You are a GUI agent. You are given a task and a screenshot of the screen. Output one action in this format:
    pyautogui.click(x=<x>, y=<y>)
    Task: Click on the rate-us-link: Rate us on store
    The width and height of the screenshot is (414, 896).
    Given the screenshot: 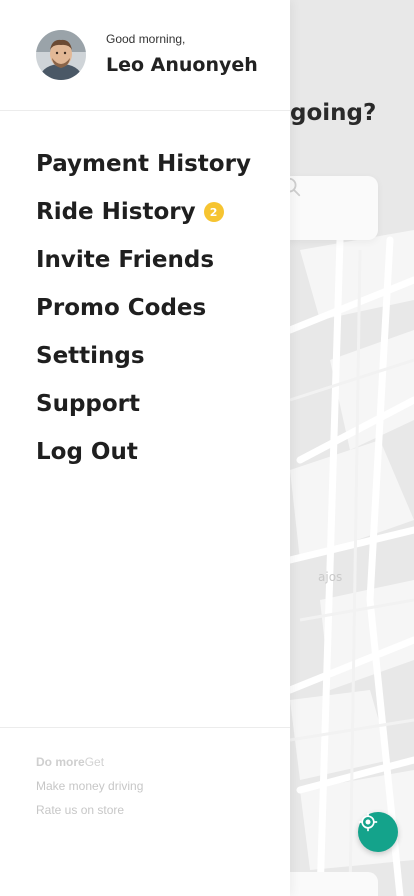 What is the action you would take?
    pyautogui.click(x=80, y=810)
    